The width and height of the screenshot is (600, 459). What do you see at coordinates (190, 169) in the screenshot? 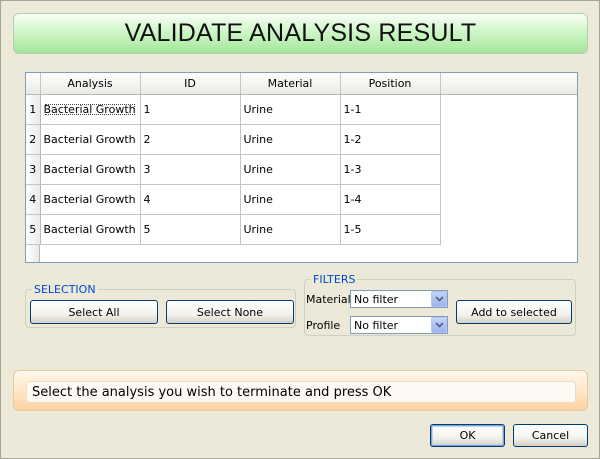
I see `cell-id: 3` at bounding box center [190, 169].